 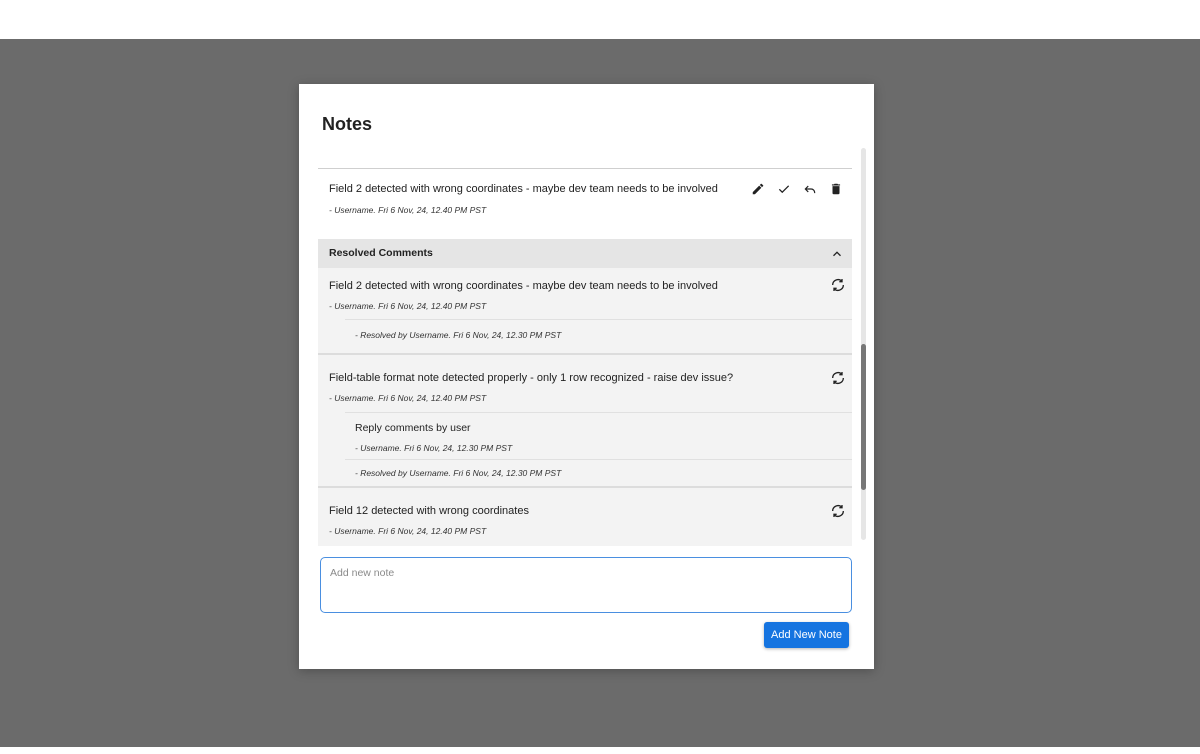 I want to click on new-note-field-wrapper, so click(x=586, y=585).